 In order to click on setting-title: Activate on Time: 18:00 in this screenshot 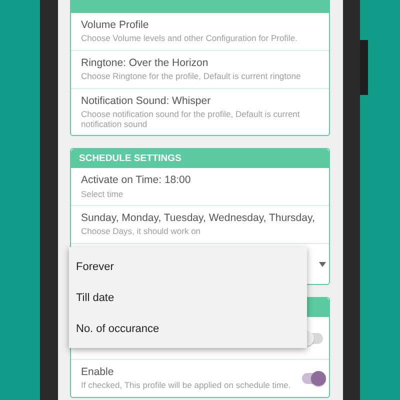, I will do `click(203, 181)`.